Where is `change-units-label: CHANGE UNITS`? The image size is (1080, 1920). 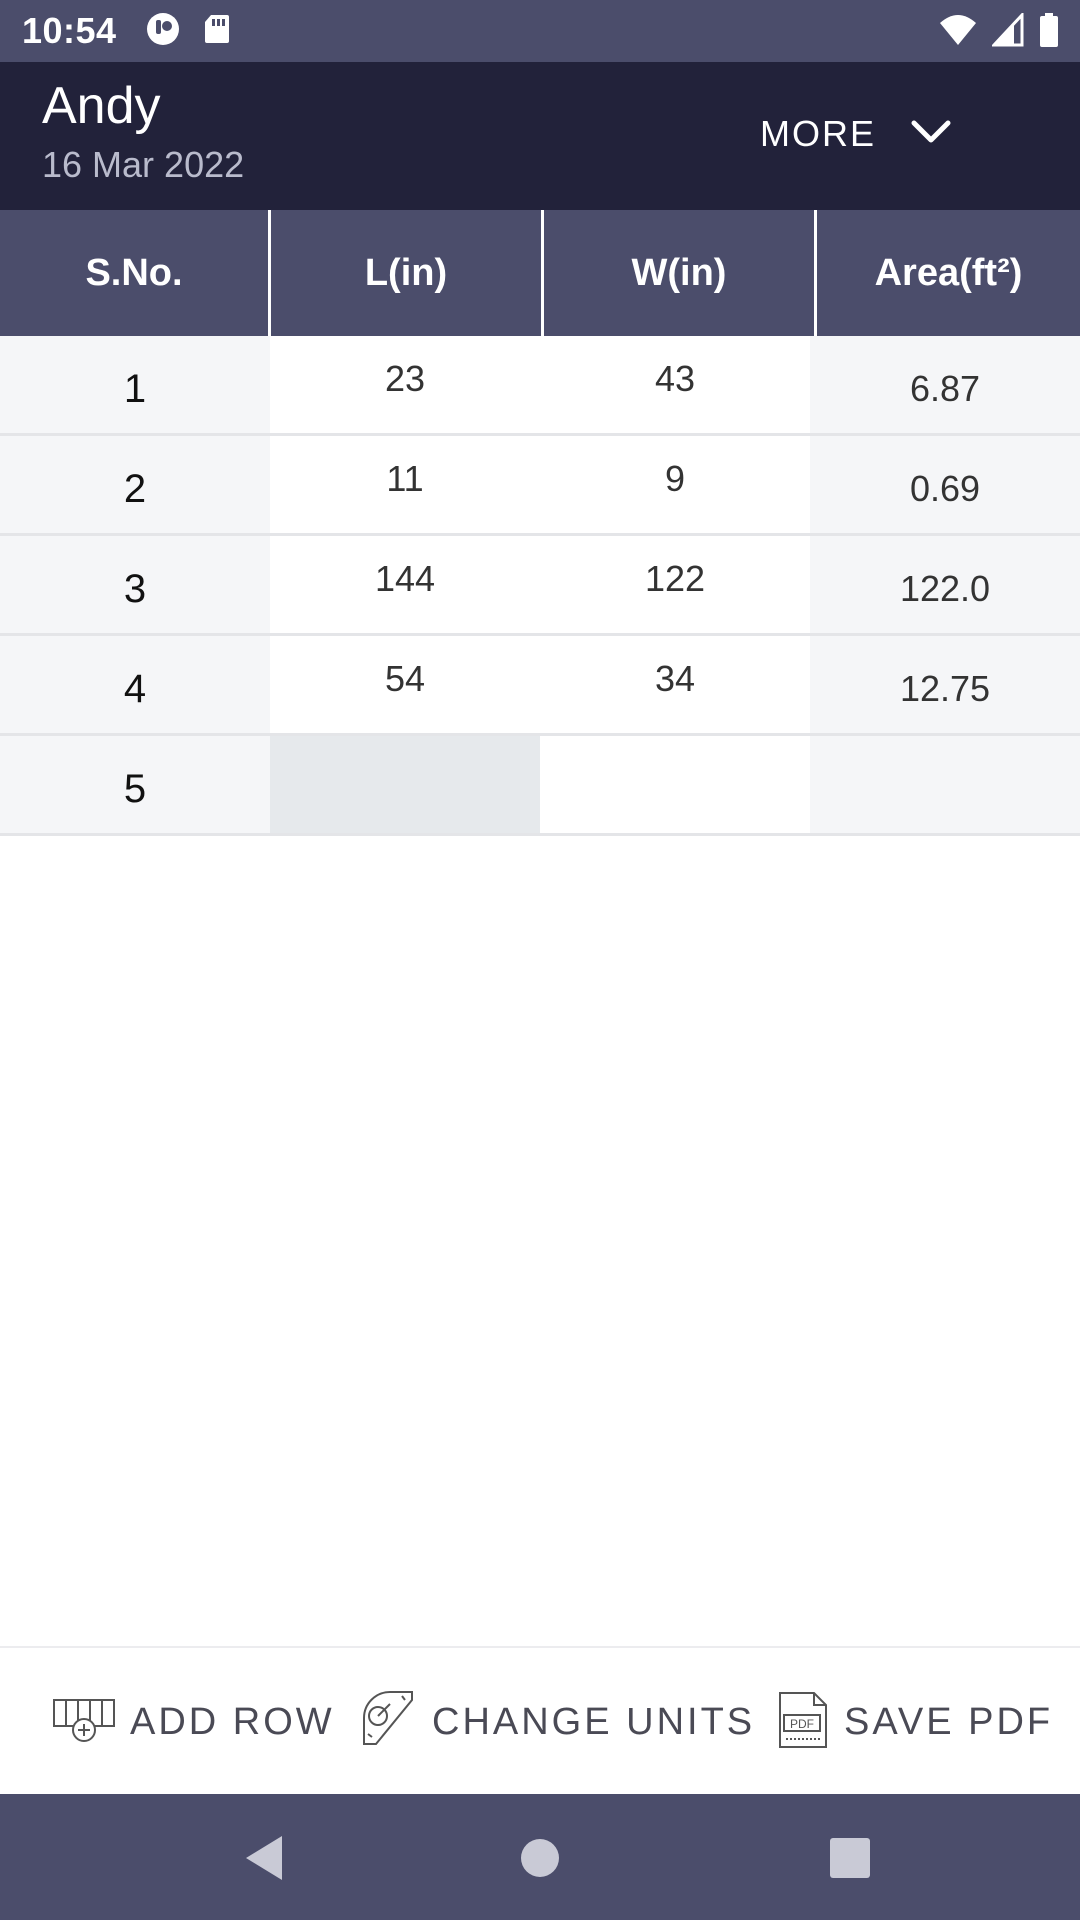
change-units-label: CHANGE UNITS is located at coordinates (594, 1721).